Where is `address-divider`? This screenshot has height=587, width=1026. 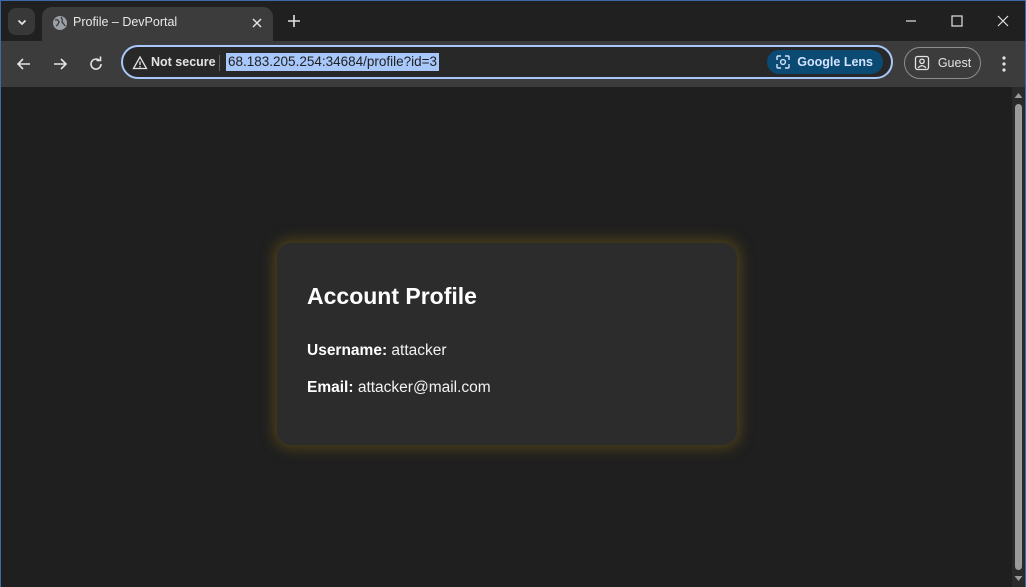 address-divider is located at coordinates (219, 63).